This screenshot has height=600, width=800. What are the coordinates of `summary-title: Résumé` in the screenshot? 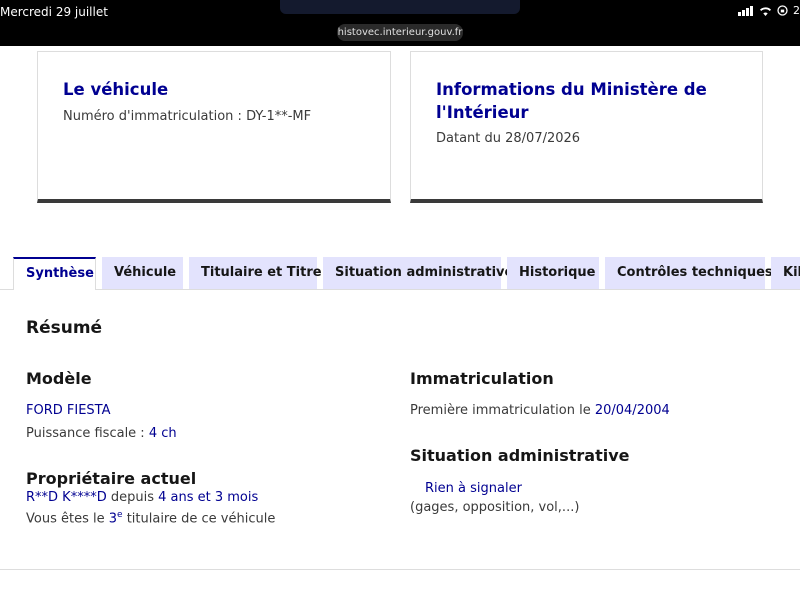 It's located at (64, 328).